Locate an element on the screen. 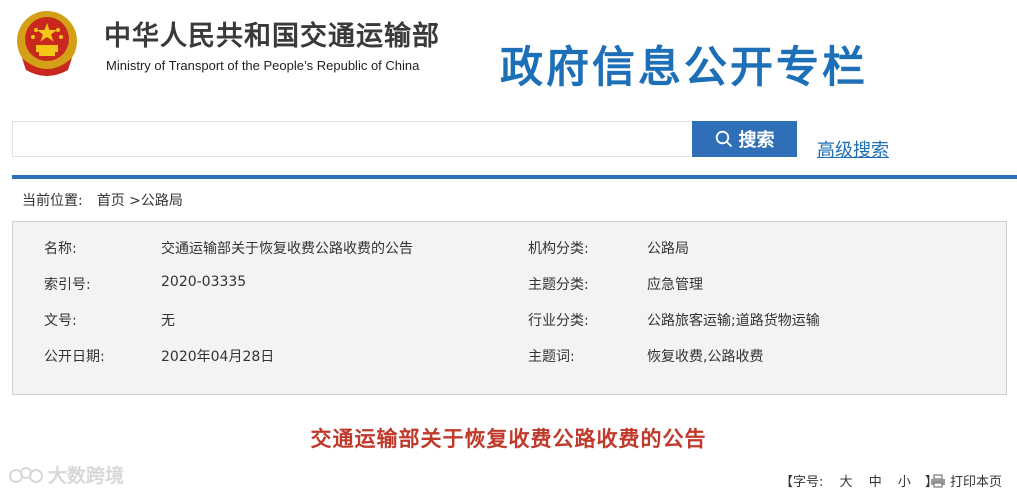  national-emblem-icon is located at coordinates (47, 44).